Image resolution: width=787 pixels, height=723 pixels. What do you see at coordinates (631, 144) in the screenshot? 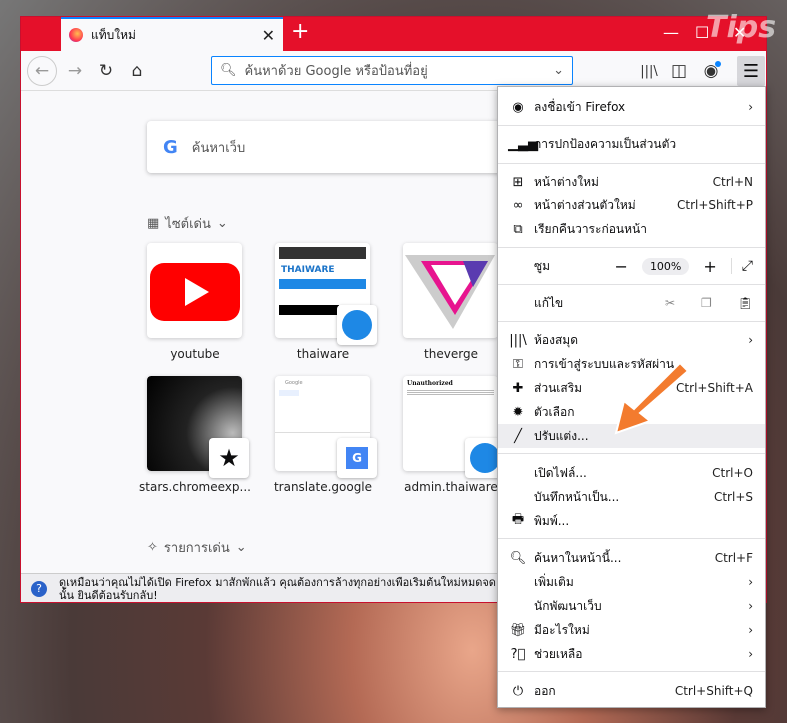
I see `menu-protections: ▁▃▅ การปกป้องความเป็นส่วนตัว` at bounding box center [631, 144].